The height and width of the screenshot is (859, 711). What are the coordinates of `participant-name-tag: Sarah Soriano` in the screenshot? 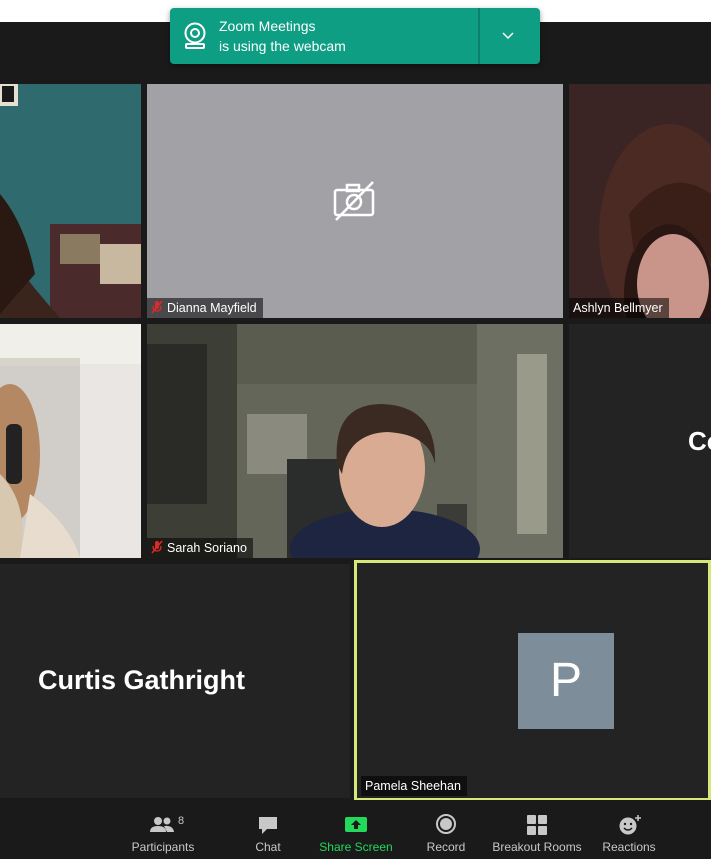 It's located at (200, 548).